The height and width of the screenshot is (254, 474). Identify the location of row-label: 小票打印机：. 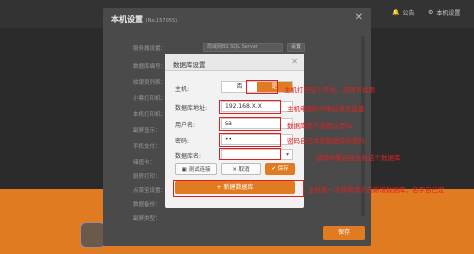
(150, 99).